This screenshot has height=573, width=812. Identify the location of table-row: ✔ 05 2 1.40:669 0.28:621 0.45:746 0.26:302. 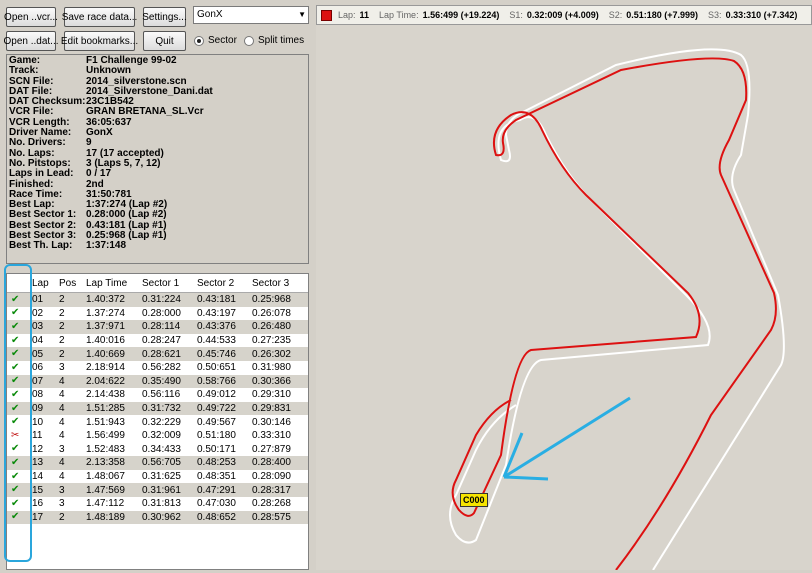
(157, 354).